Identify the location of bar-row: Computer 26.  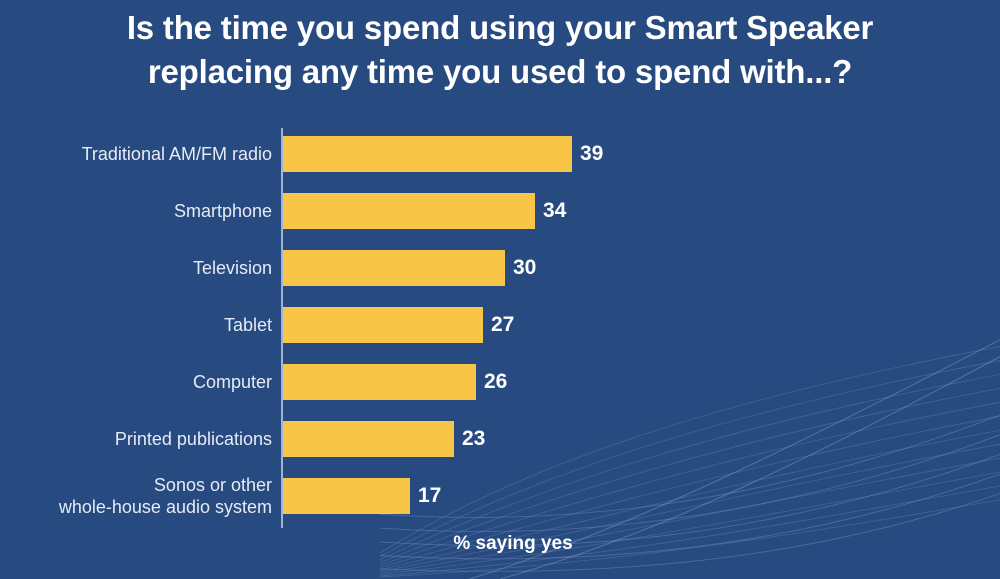
(500, 382).